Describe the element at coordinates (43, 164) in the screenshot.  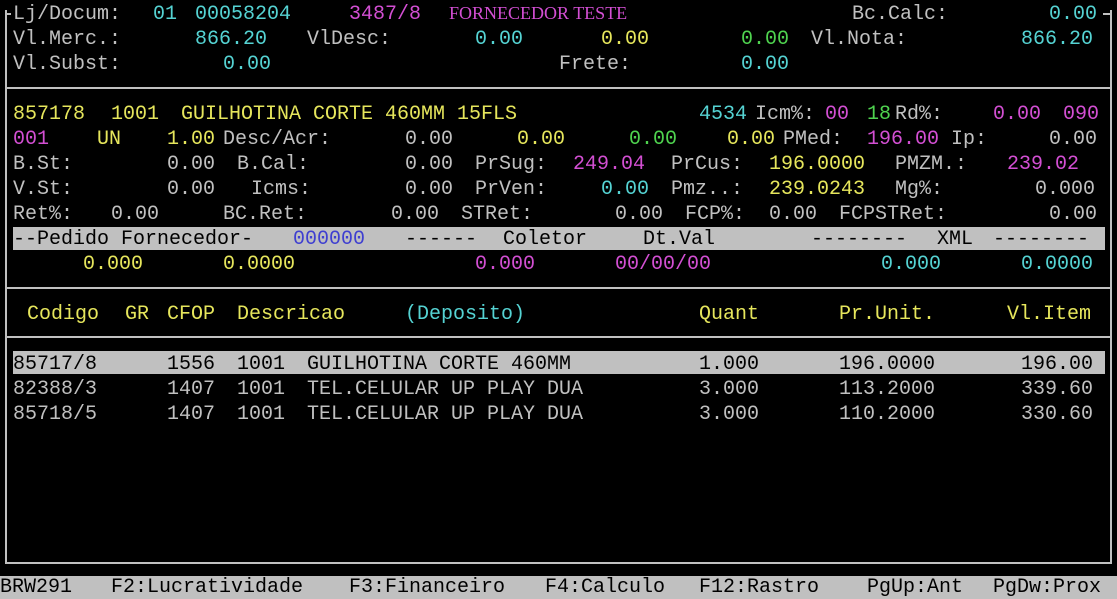
I see `bst-label: B.St:` at that location.